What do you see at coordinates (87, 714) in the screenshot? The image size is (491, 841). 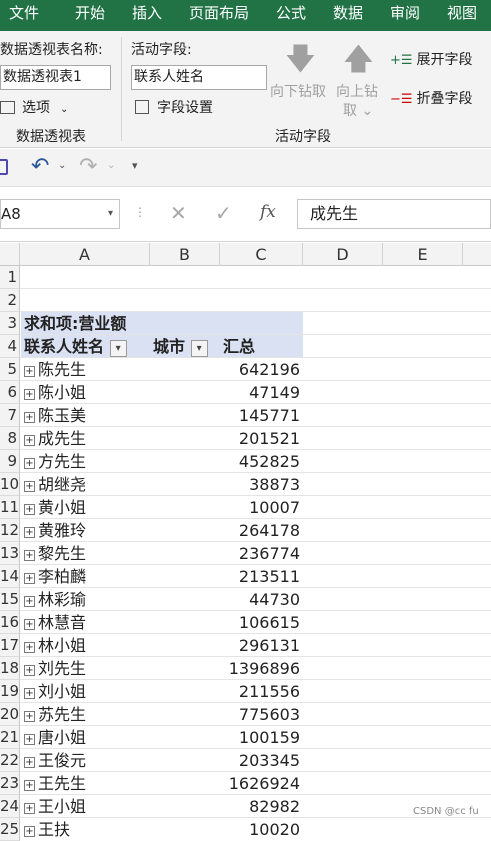 I see `pivot-row-name: + 苏先生` at bounding box center [87, 714].